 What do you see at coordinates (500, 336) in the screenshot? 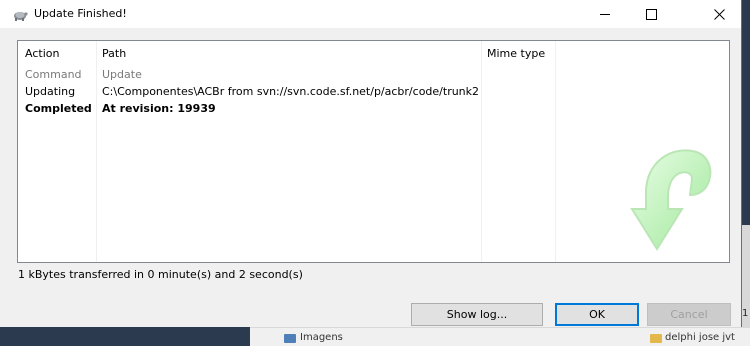
I see `background-window: Imagens delphi jose jvt` at bounding box center [500, 336].